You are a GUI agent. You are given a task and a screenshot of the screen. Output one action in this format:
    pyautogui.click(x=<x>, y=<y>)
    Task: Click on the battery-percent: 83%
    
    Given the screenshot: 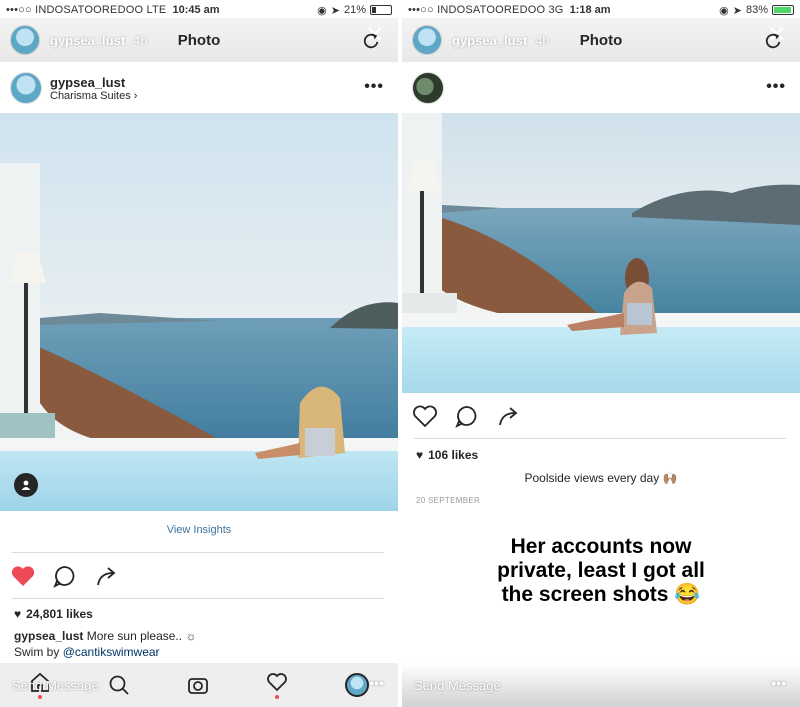 What is the action you would take?
    pyautogui.click(x=756, y=10)
    